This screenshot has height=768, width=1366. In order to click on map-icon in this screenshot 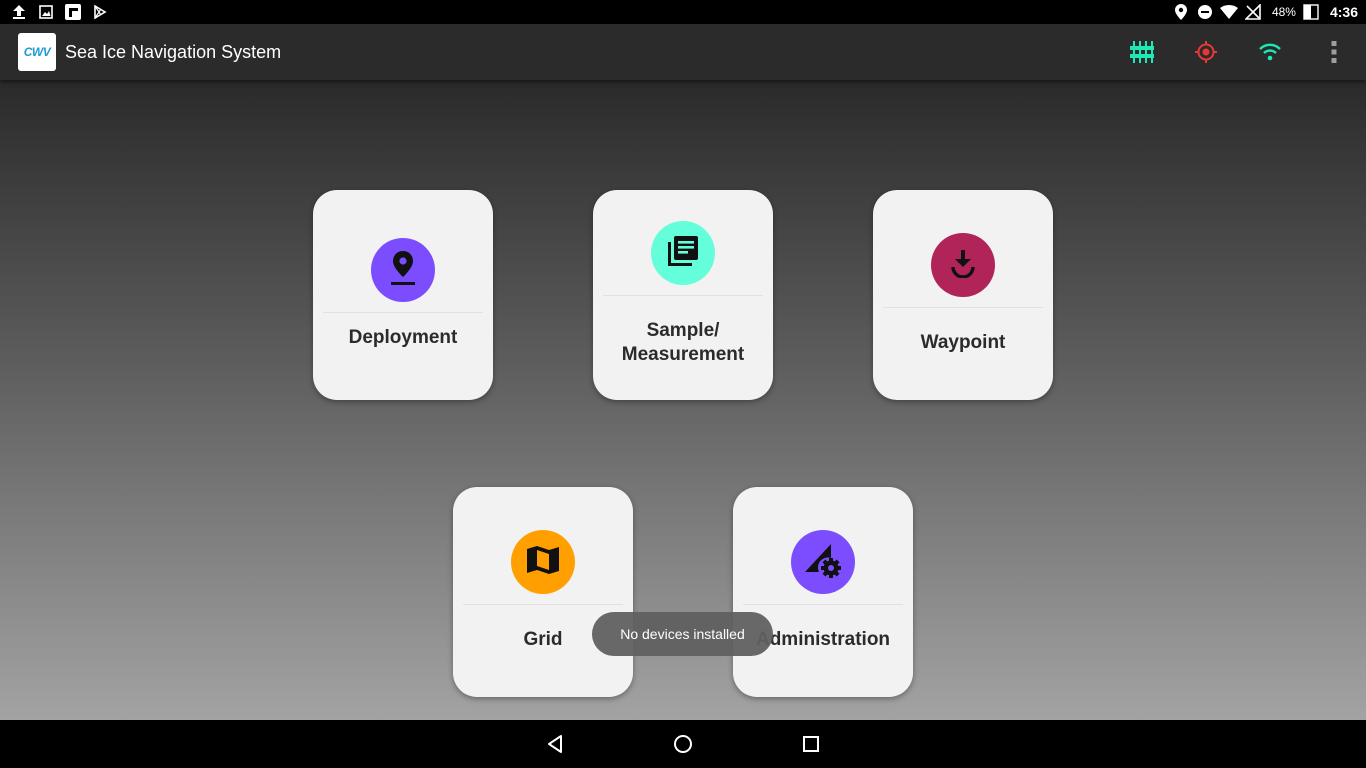, I will do `click(543, 562)`.